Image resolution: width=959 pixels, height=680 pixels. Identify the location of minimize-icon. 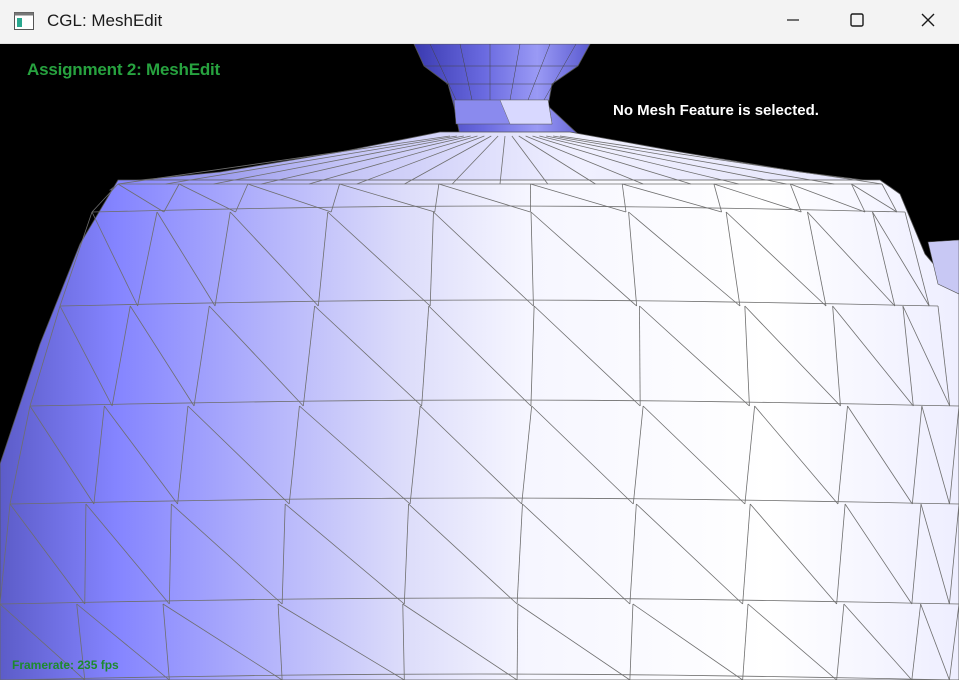
(793, 22).